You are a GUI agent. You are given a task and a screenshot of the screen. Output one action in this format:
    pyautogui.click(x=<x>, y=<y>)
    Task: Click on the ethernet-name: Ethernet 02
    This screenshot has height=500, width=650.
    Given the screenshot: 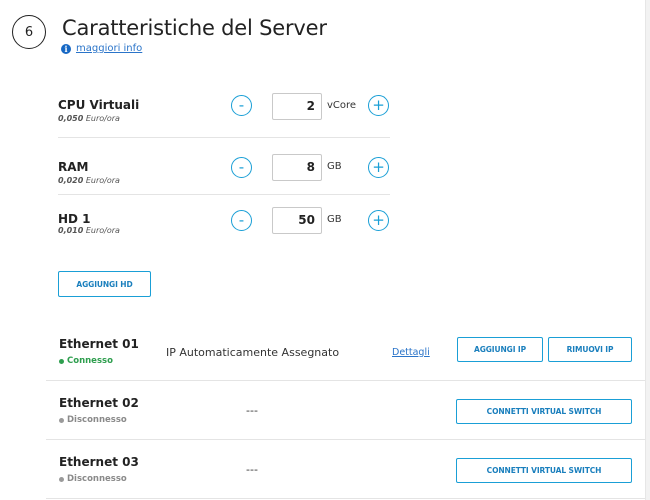 What is the action you would take?
    pyautogui.click(x=99, y=403)
    